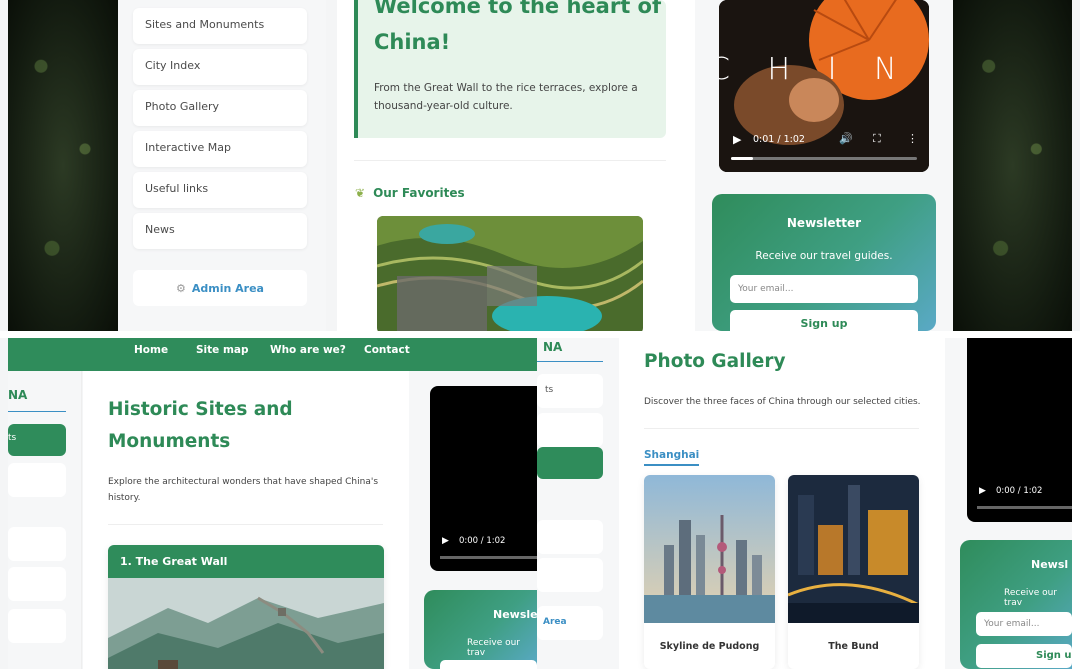 The width and height of the screenshot is (1080, 669). Describe the element at coordinates (515, 614) in the screenshot. I see `newsletter-title: Newslet` at that location.